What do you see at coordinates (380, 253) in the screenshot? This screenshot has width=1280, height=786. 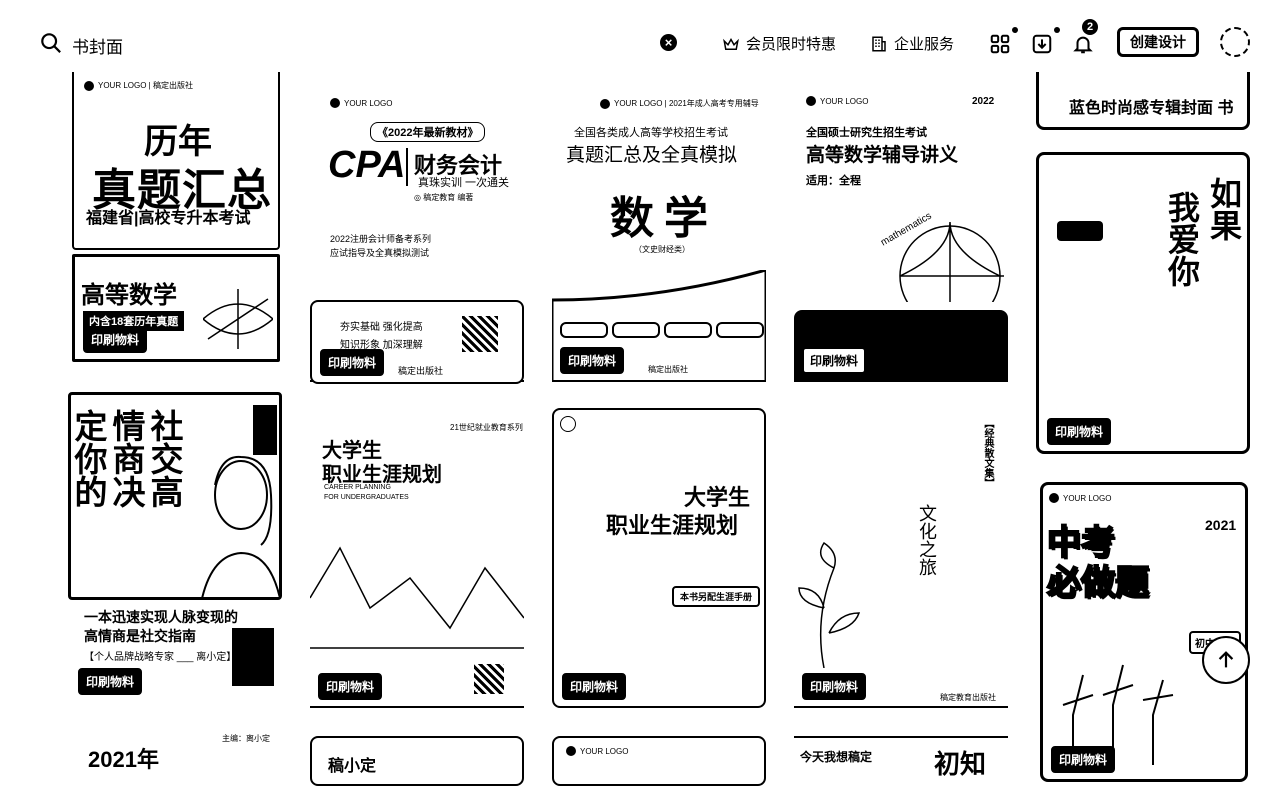 I see `card-line-2: 应试指导及全真模拟测试` at bounding box center [380, 253].